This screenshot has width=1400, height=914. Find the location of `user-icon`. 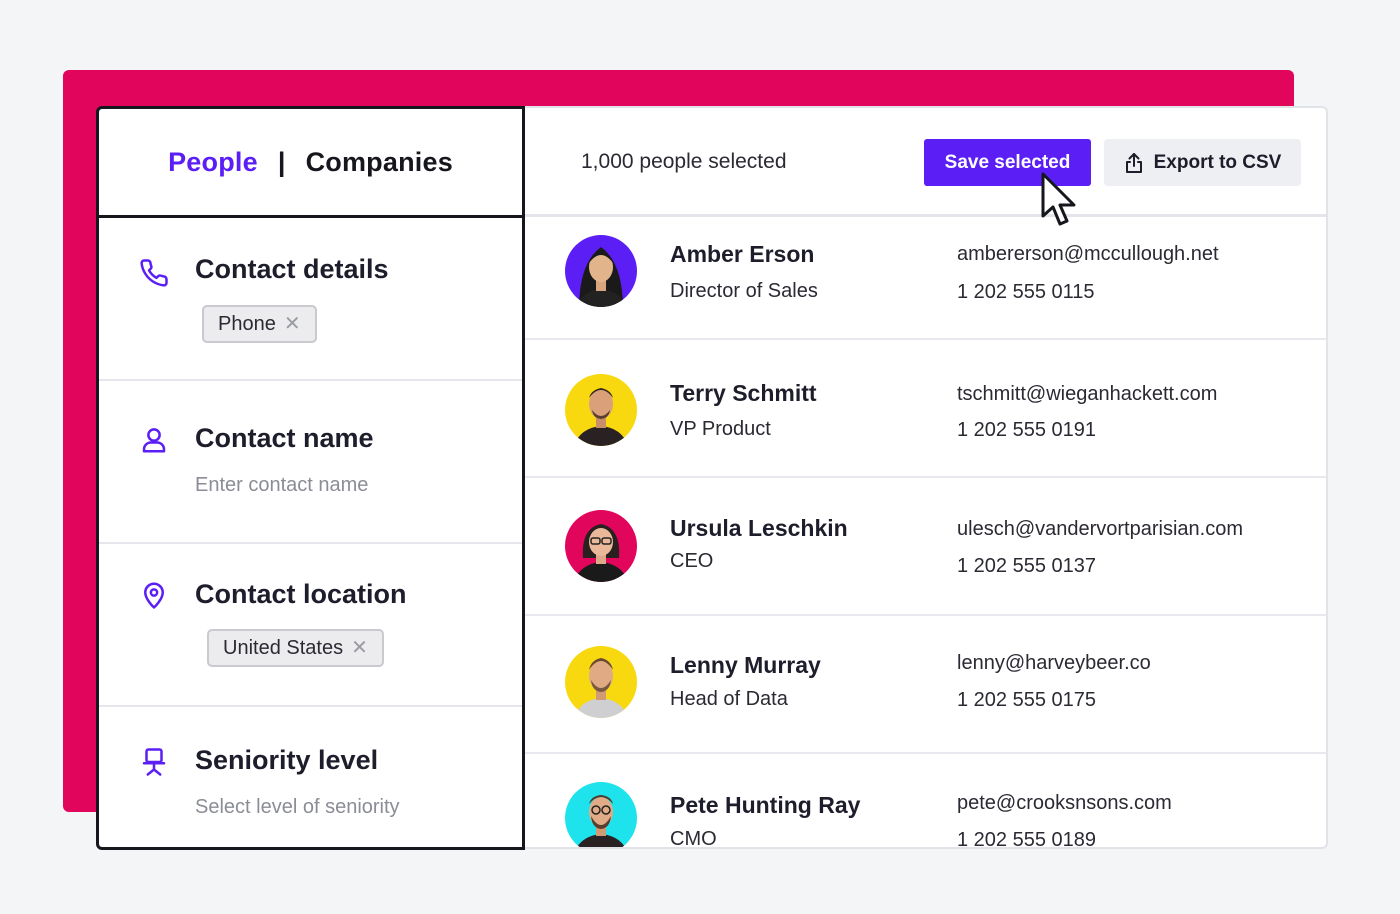

user-icon is located at coordinates (154, 440).